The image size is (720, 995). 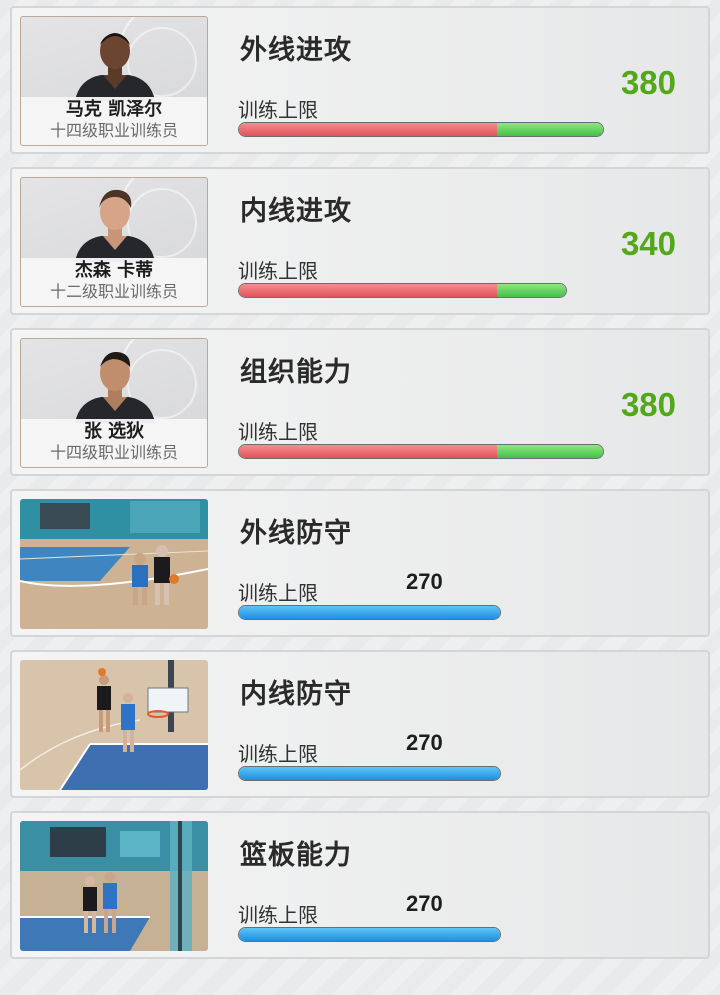 What do you see at coordinates (360, 241) in the screenshot?
I see `training-card-interior-offense: 杰森 卡蒂 十二级职业训练员 内线进攻 训练上限 340` at bounding box center [360, 241].